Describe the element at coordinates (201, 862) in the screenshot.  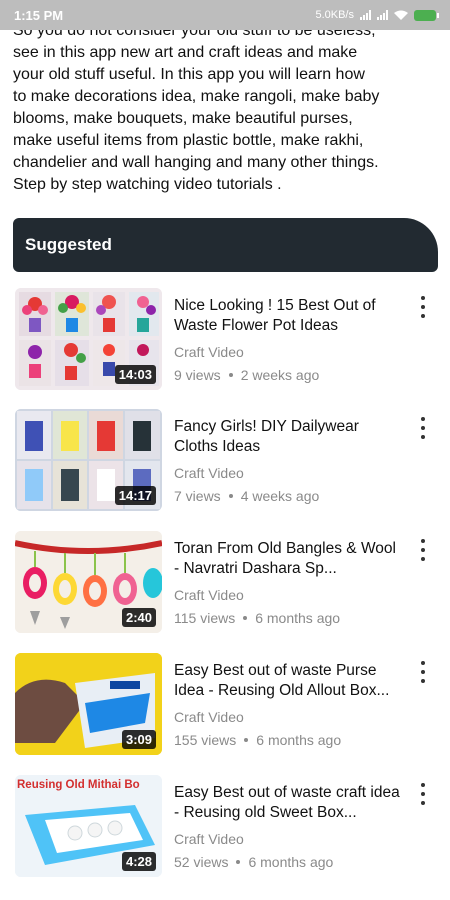
I see `video-views: 52 views` at that location.